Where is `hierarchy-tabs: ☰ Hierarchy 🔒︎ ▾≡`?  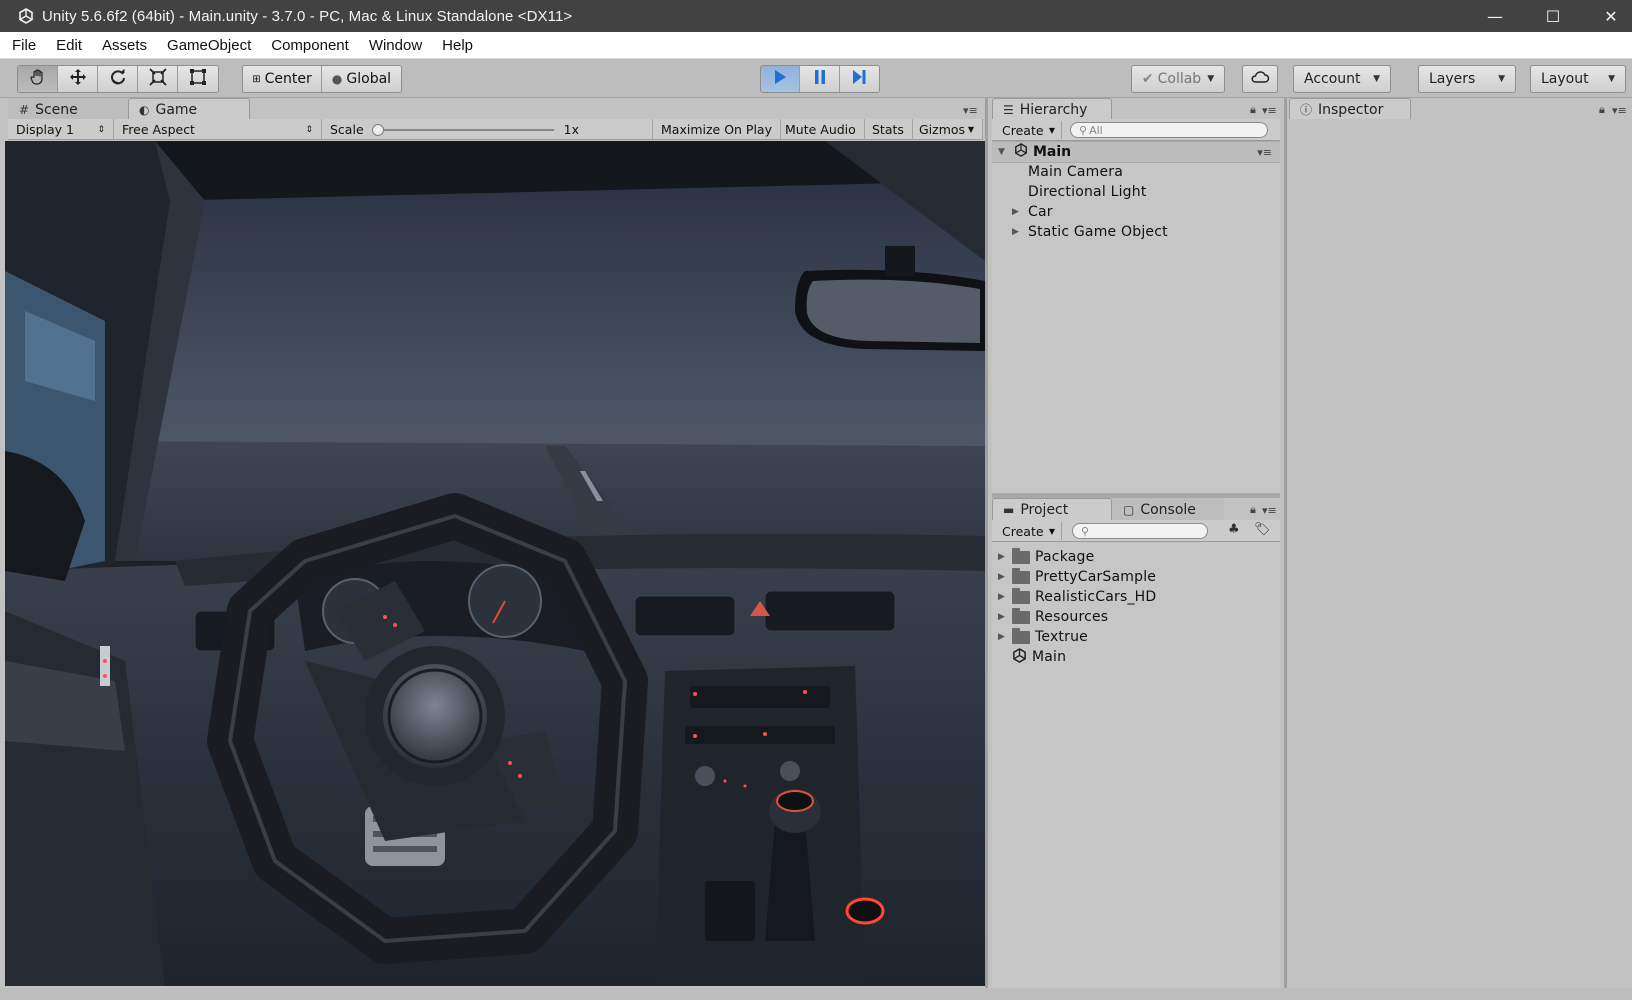
hierarchy-tabs: ☰ Hierarchy 🔒︎ ▾≡ is located at coordinates (1136, 109).